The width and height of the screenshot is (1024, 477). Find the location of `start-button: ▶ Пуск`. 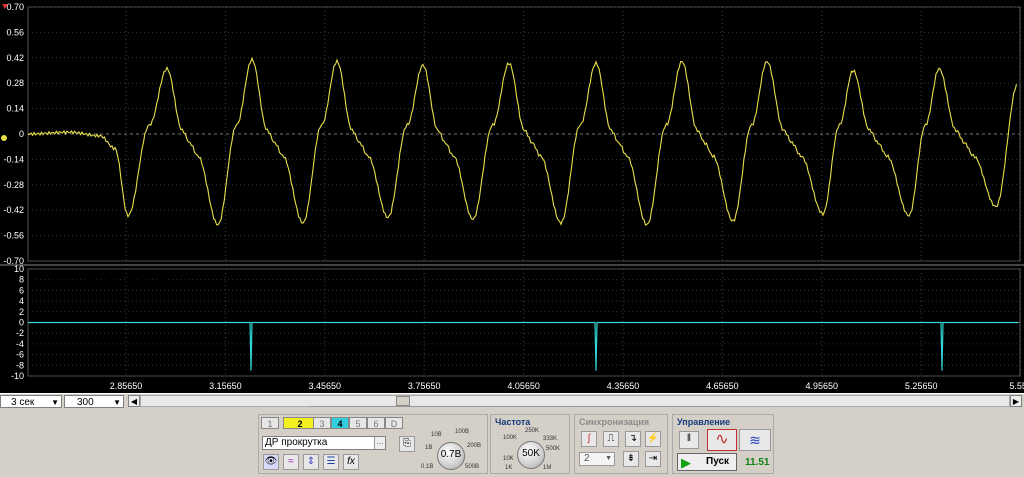

start-button: ▶ Пуск is located at coordinates (707, 462).